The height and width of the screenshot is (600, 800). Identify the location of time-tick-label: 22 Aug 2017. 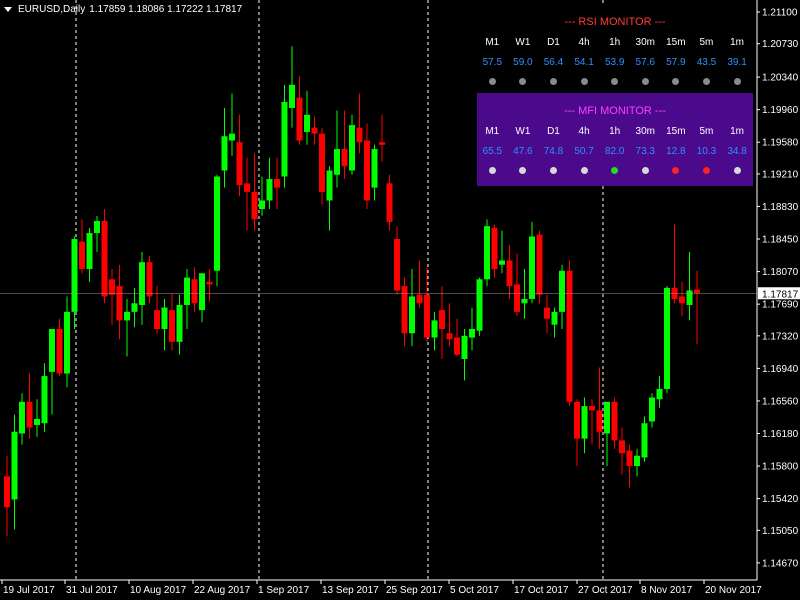
(222, 590).